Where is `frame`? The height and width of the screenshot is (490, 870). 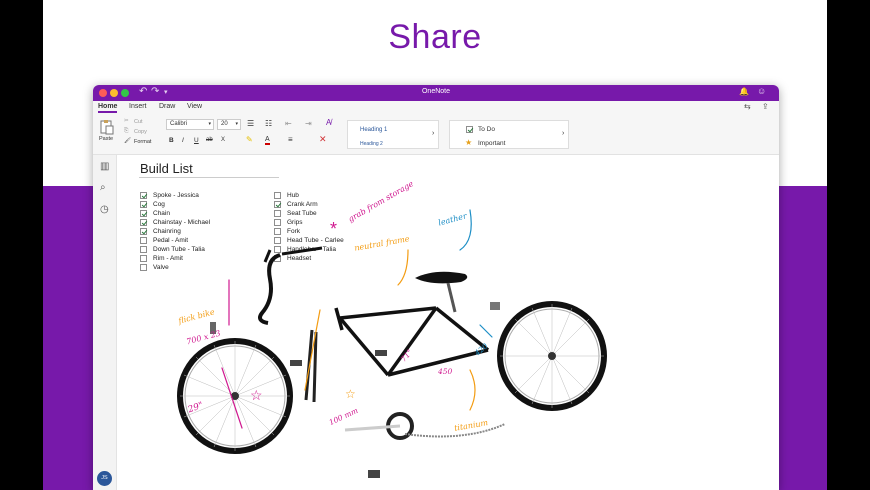 frame is located at coordinates (412, 341).